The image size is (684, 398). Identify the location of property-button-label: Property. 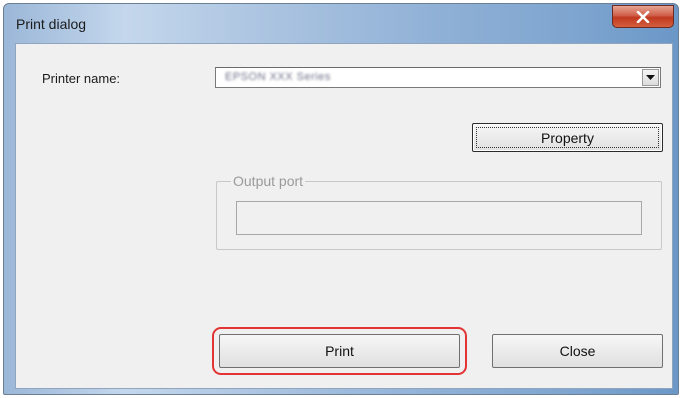
(567, 137).